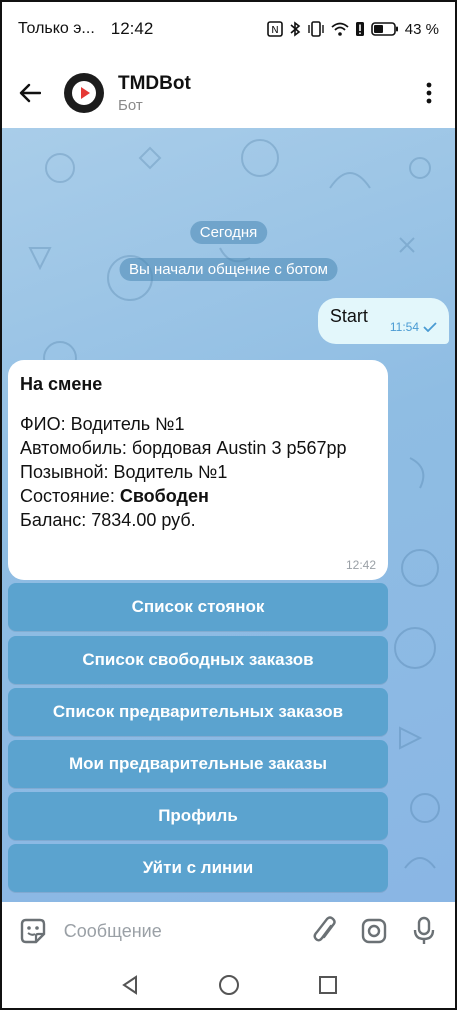 The height and width of the screenshot is (1010, 457). Describe the element at coordinates (198, 868) in the screenshot. I see `leave-line-button: Уйти с линии` at that location.